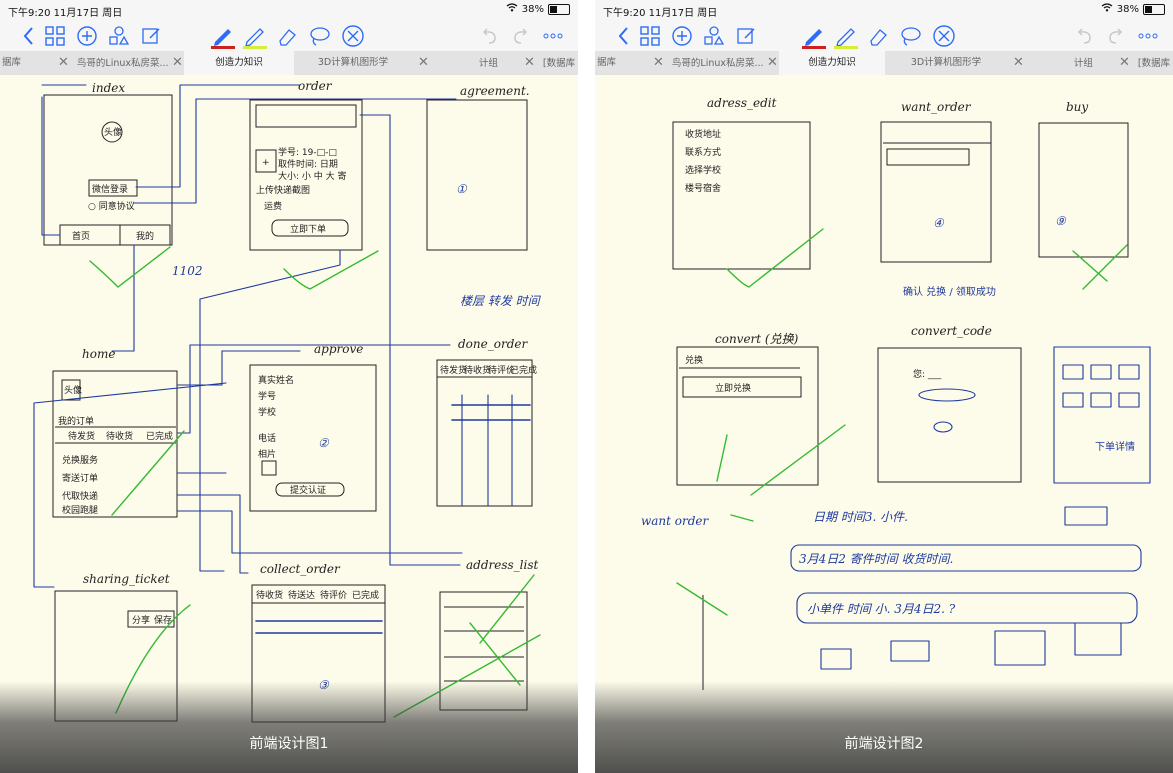 The width and height of the screenshot is (1173, 773). I want to click on status-time: 下午9:20 11月17日 周日, so click(65, 13).